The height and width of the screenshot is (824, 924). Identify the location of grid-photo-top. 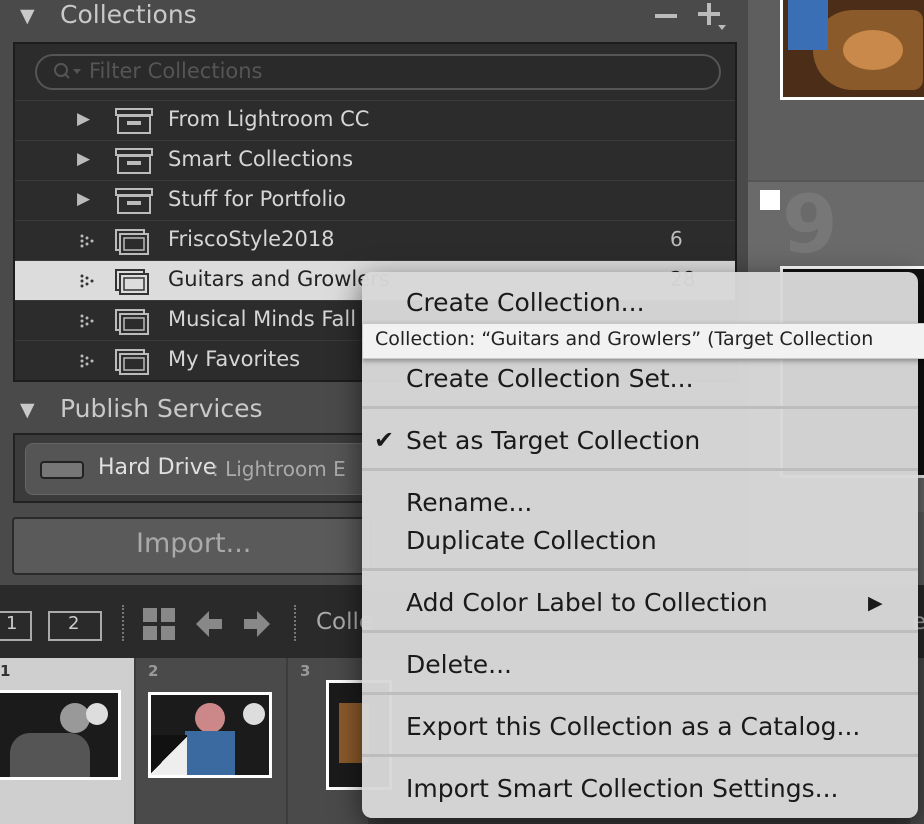
(852, 50).